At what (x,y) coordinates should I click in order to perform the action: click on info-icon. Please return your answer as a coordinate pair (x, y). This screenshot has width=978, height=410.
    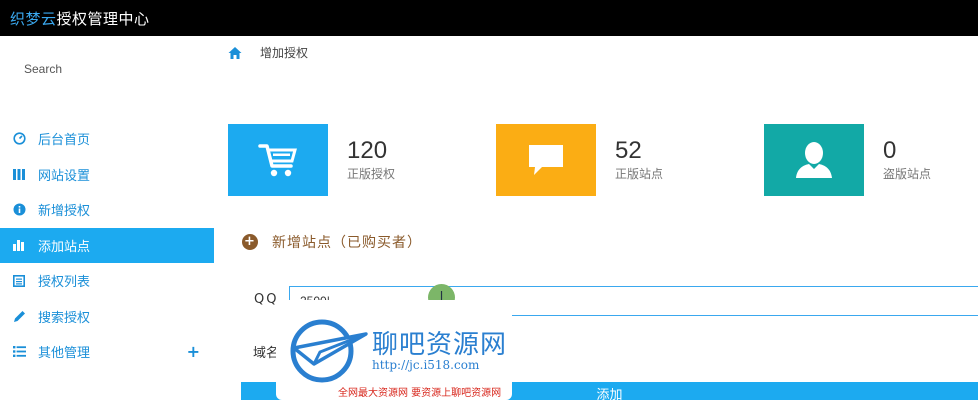
    Looking at the image, I should click on (19, 210).